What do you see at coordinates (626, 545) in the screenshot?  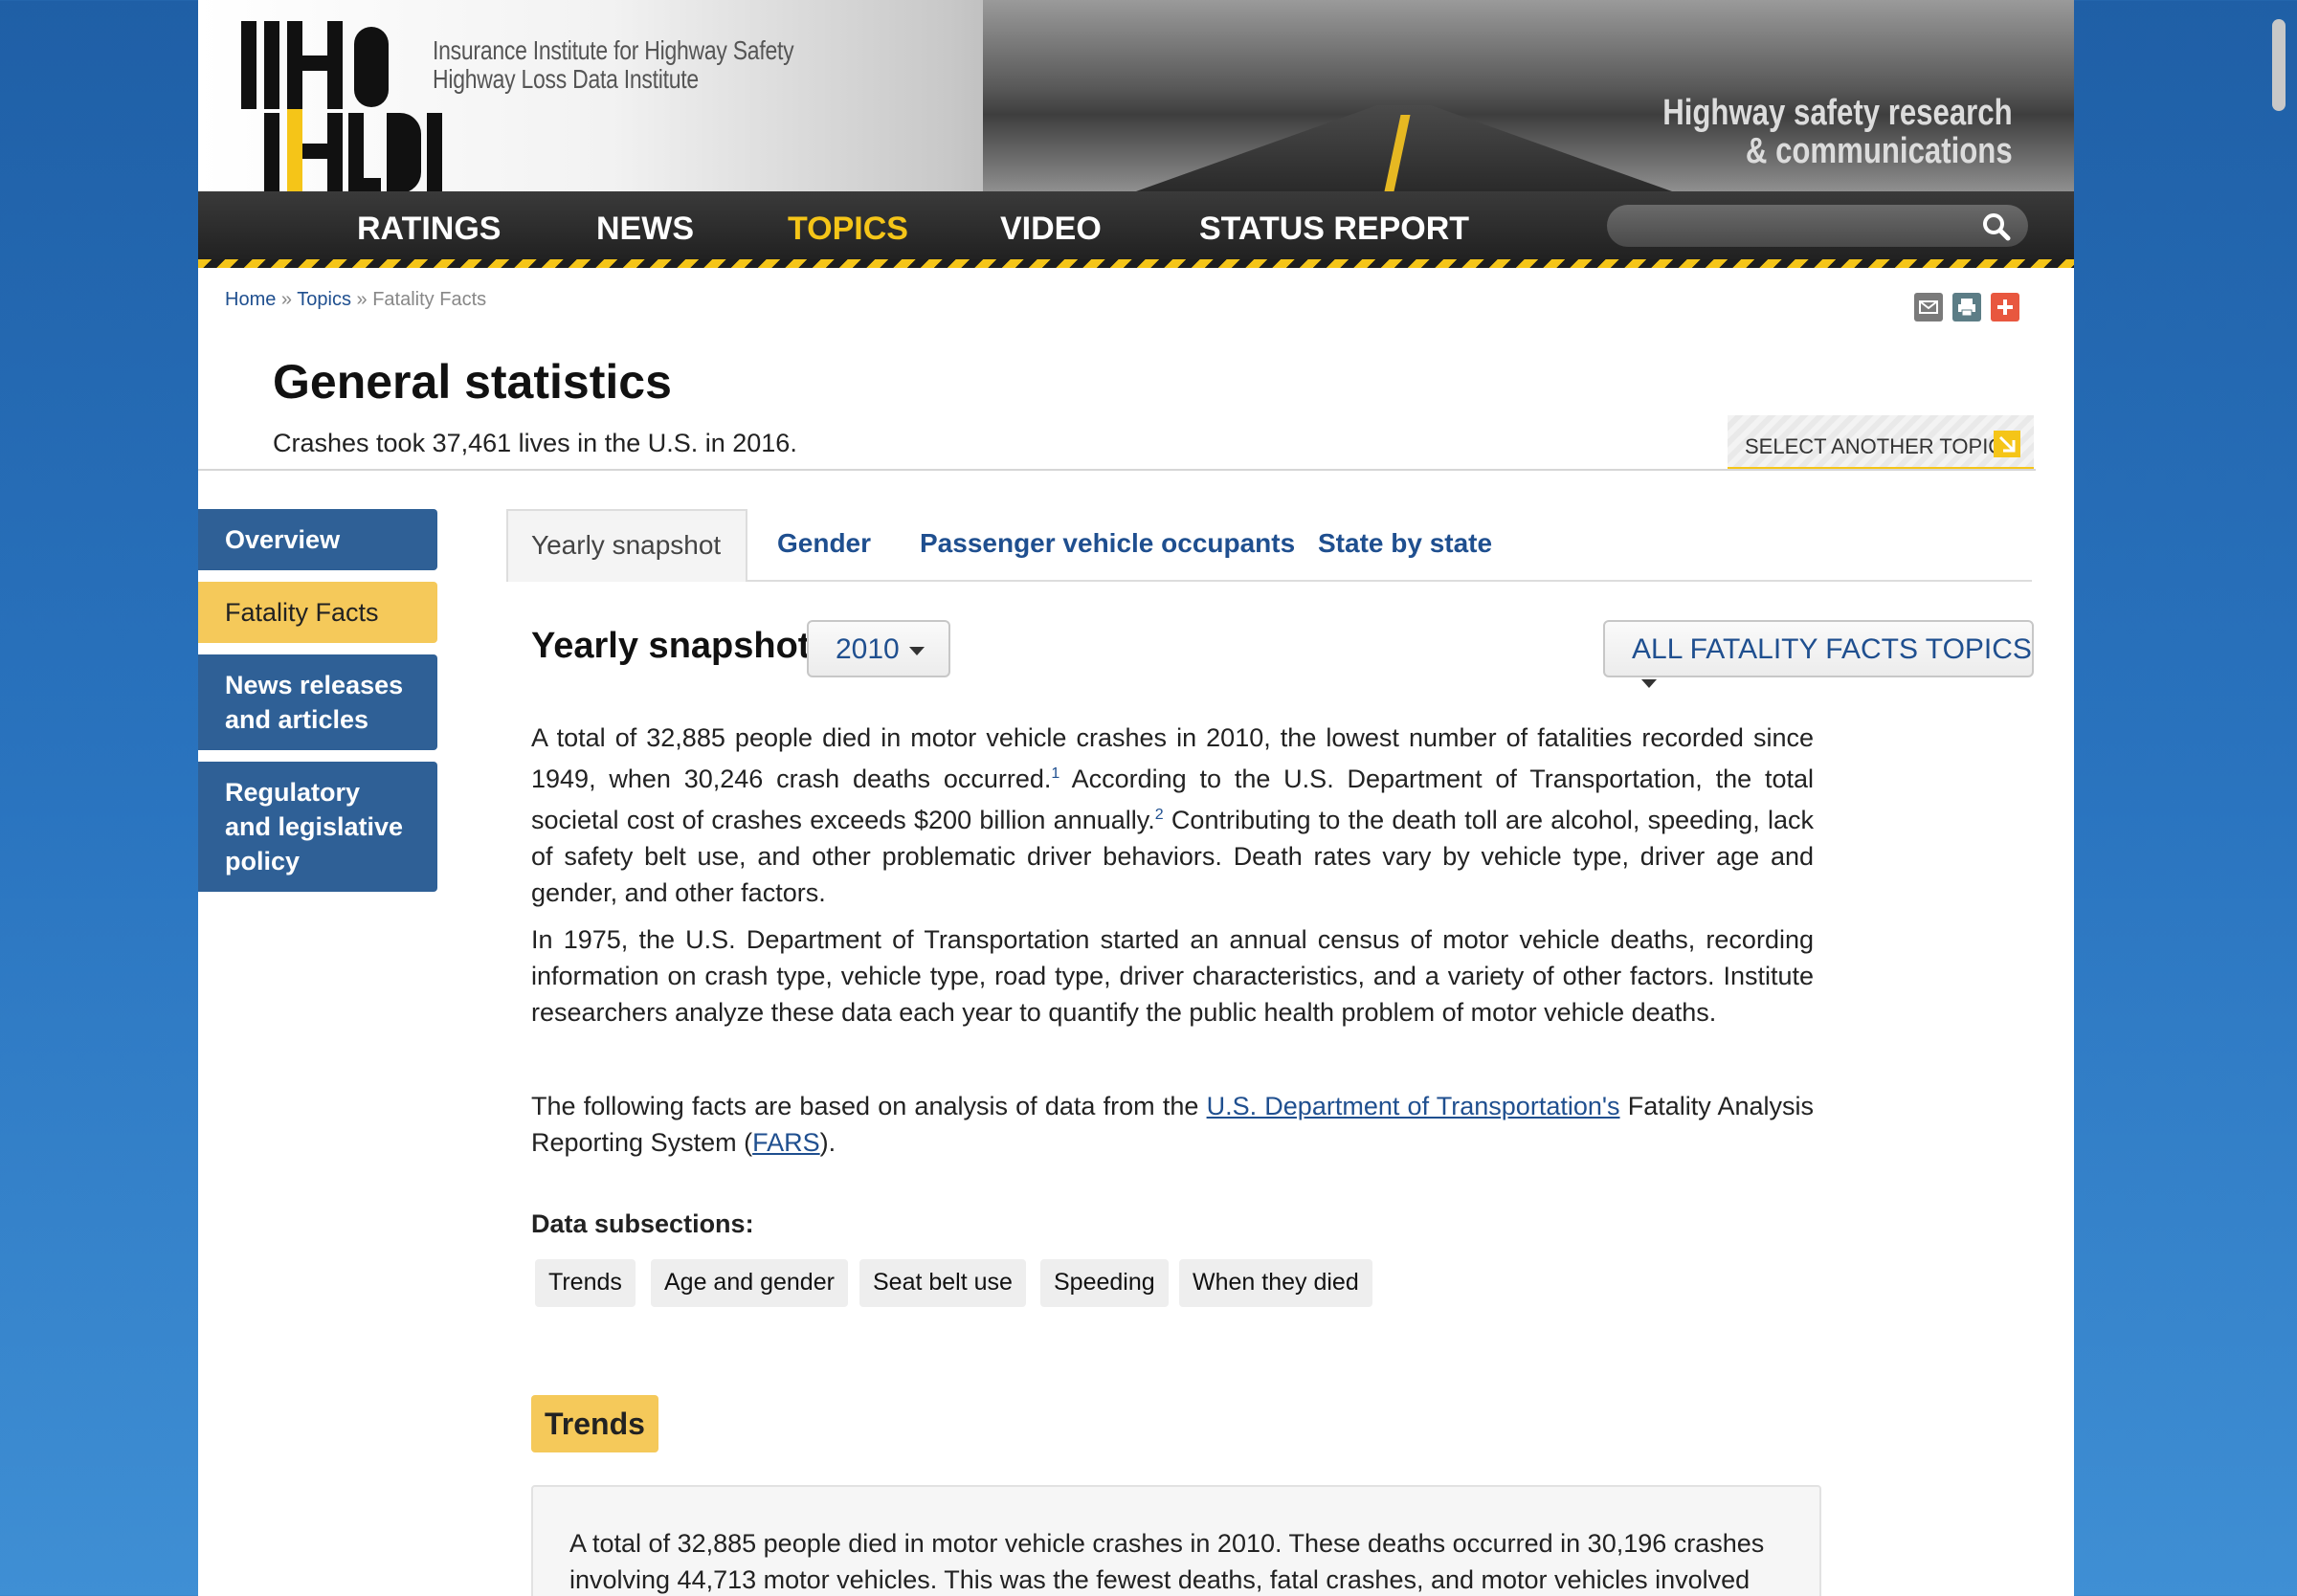 I see `tab-yearly-snapshot: Yearly snapshot` at bounding box center [626, 545].